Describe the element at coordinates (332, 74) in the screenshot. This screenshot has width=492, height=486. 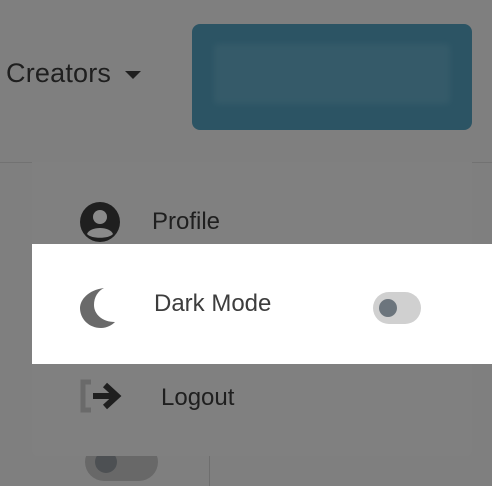
I see `cta-content` at that location.